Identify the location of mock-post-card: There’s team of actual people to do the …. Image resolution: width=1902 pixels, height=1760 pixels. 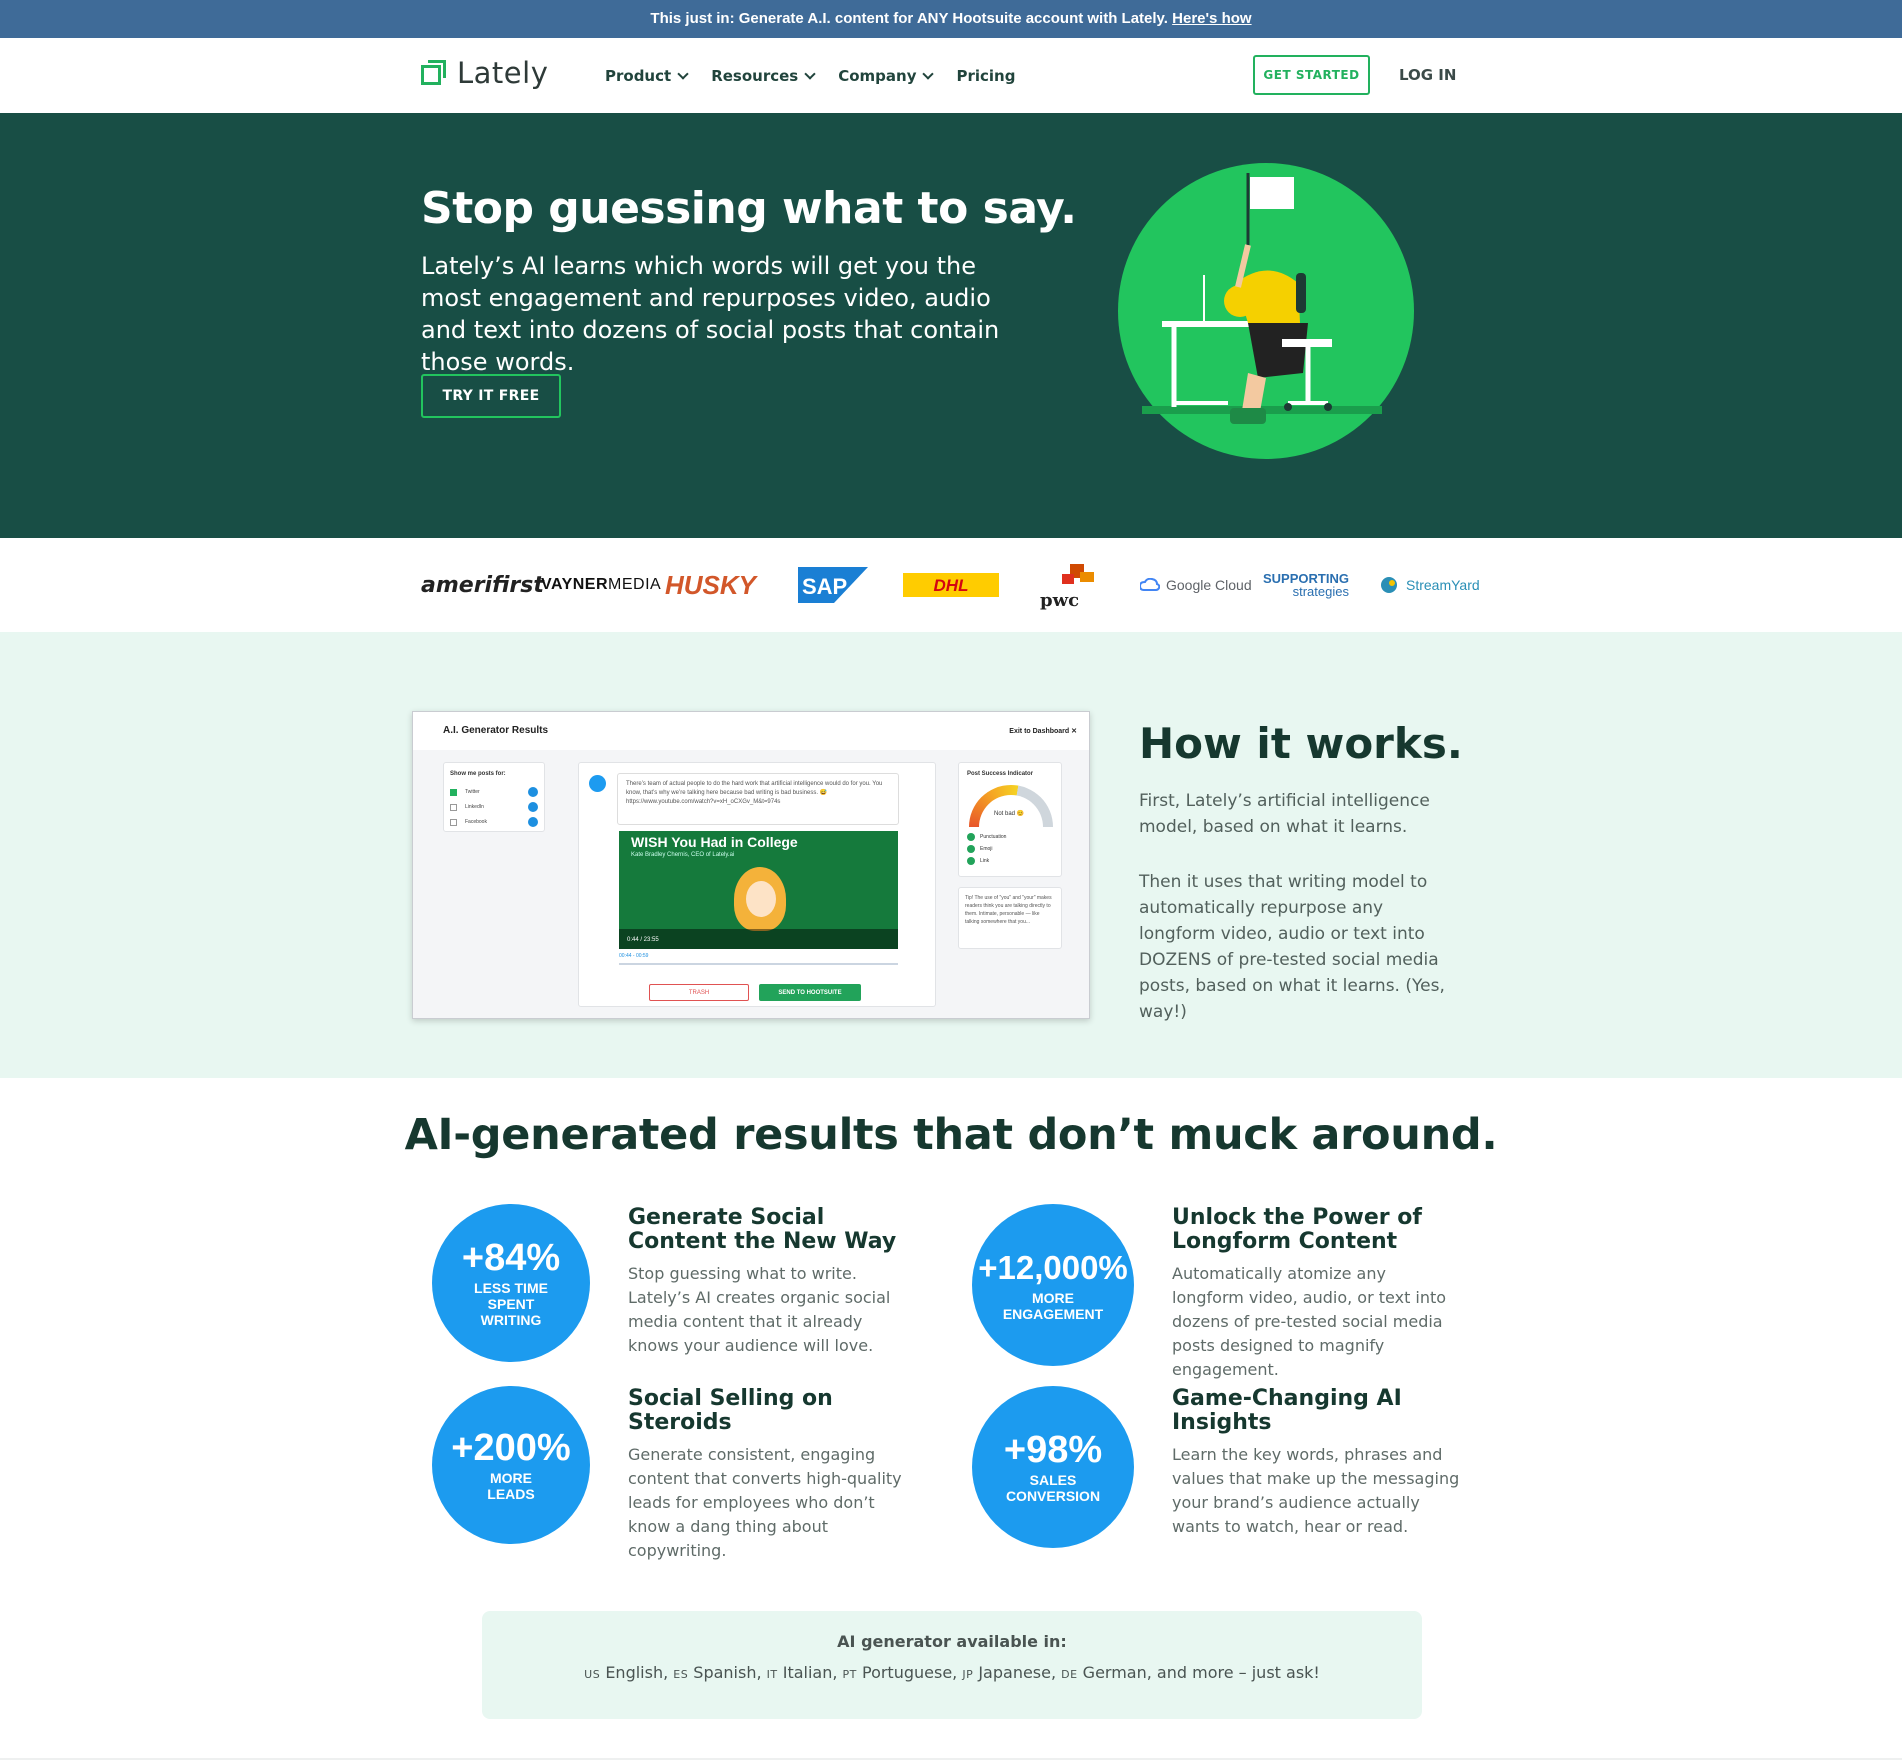
(757, 884).